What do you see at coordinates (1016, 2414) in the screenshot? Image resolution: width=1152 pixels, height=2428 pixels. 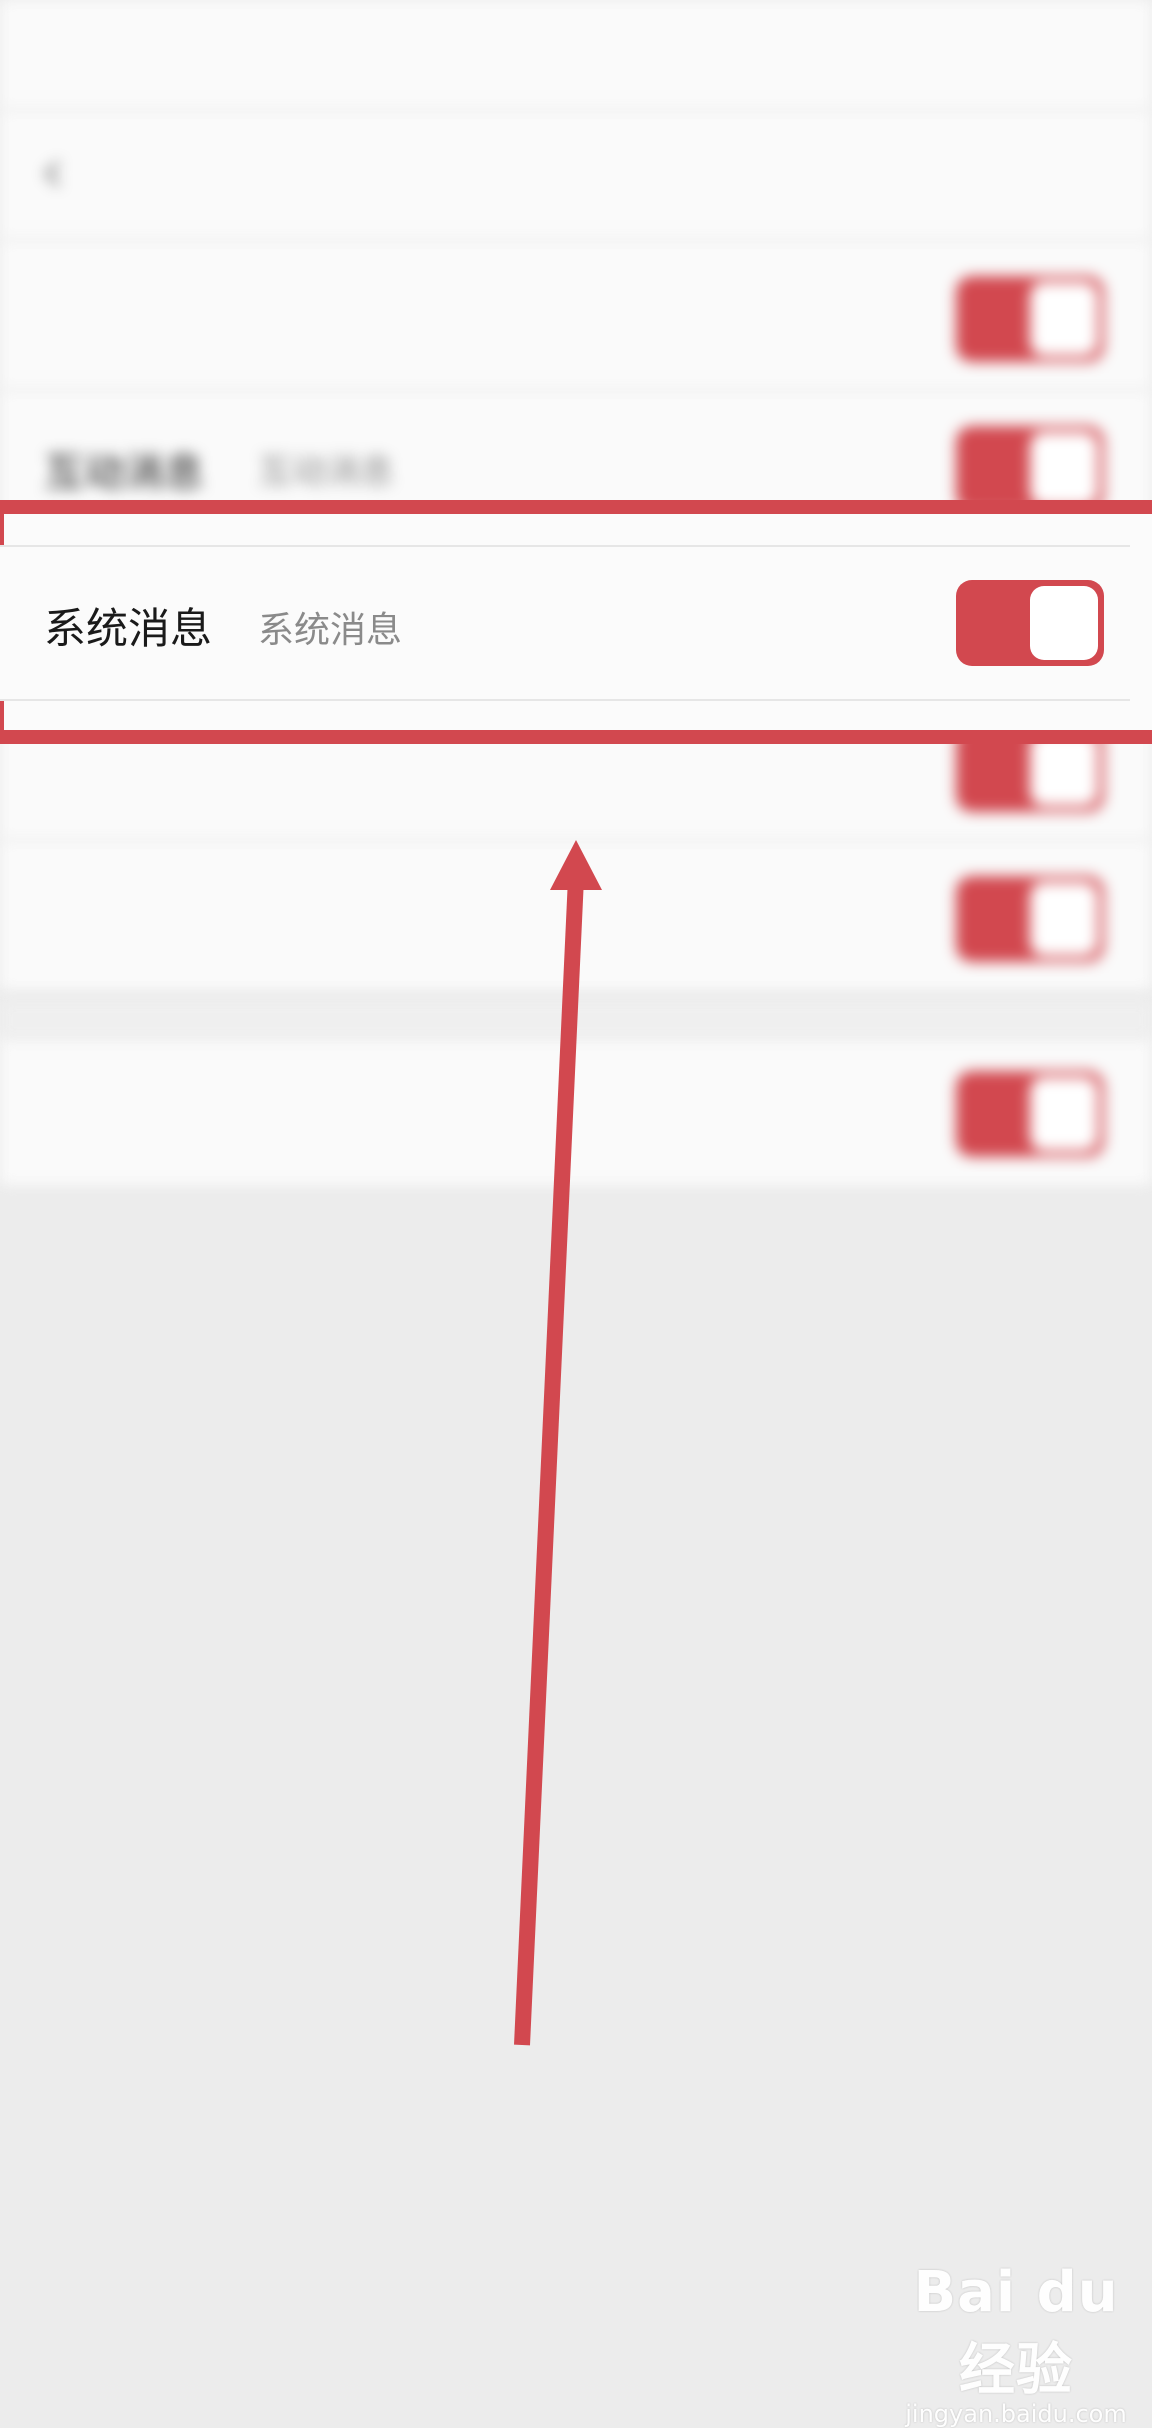 I see `watermark-url: jingyan.baidu.com` at bounding box center [1016, 2414].